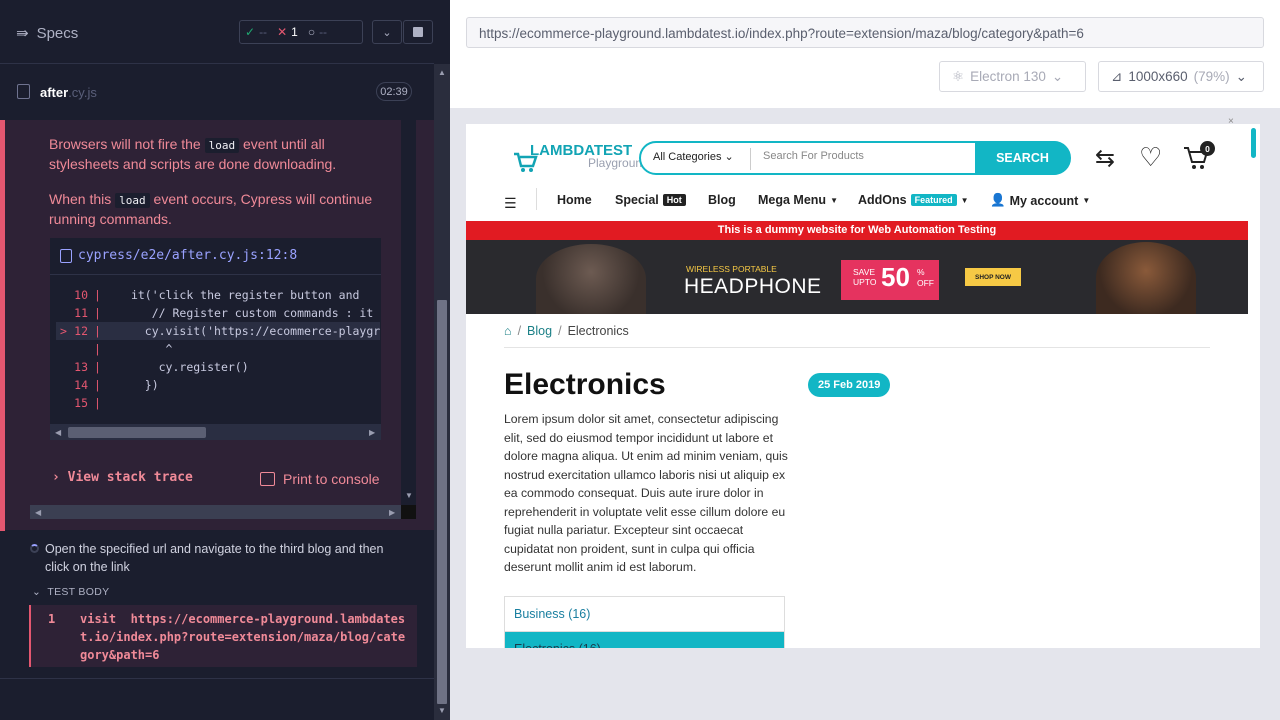 The width and height of the screenshot is (1280, 720). I want to click on code-line: 10 | it('click the register button and, so click(218, 295).